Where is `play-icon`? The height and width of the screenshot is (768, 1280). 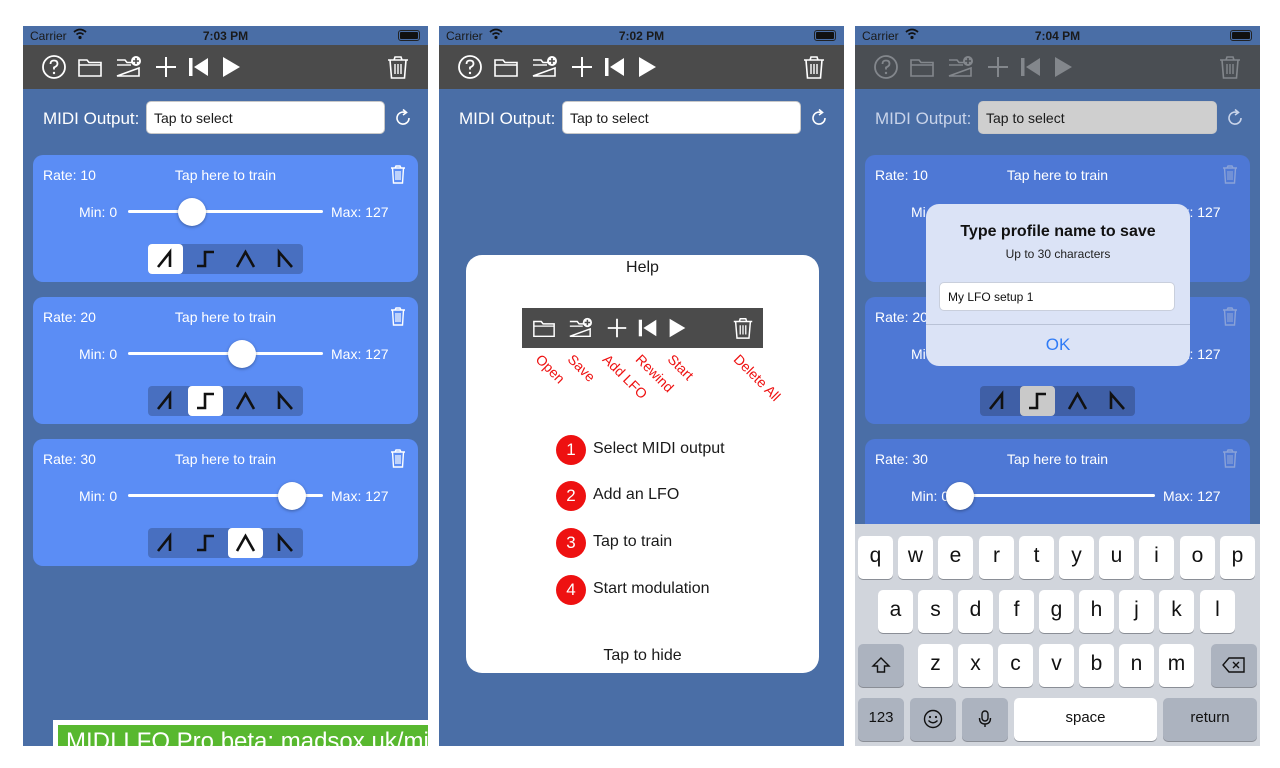
play-icon is located at coordinates (1063, 67).